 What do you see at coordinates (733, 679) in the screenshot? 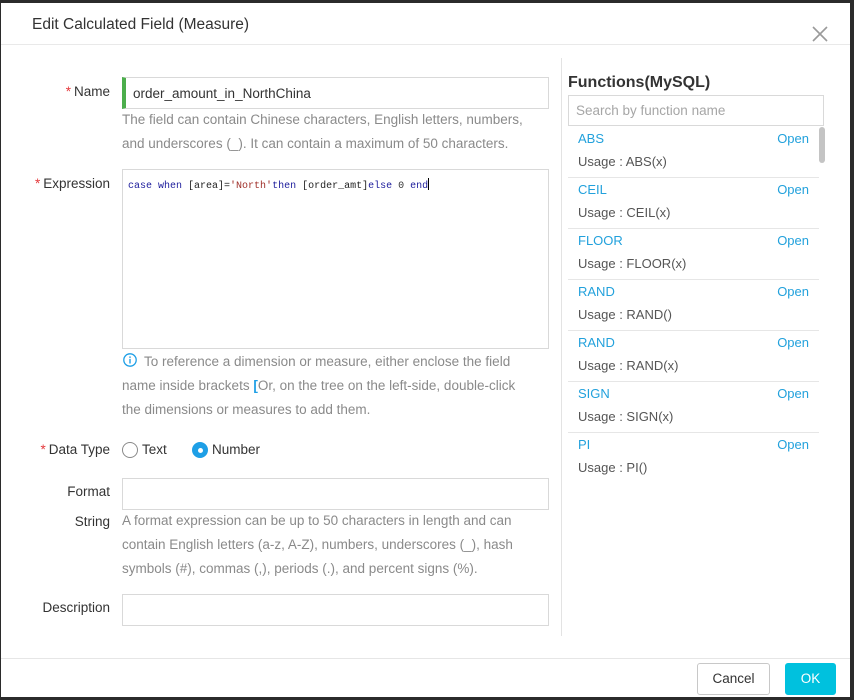
I see `cancel-button: Cancel` at bounding box center [733, 679].